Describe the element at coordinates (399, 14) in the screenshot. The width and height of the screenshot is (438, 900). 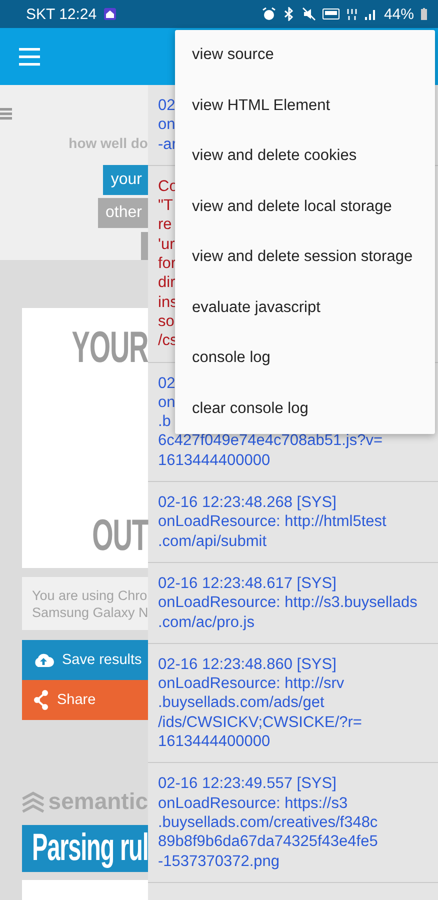
I see `battery-percentage: 44%` at that location.